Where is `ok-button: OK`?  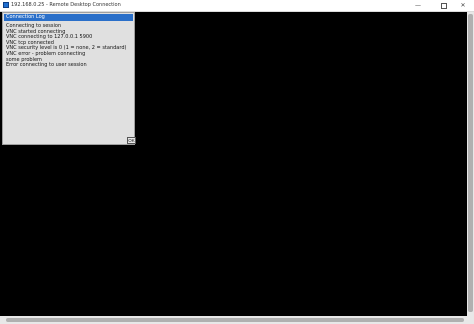
ok-button: OK is located at coordinates (131, 140).